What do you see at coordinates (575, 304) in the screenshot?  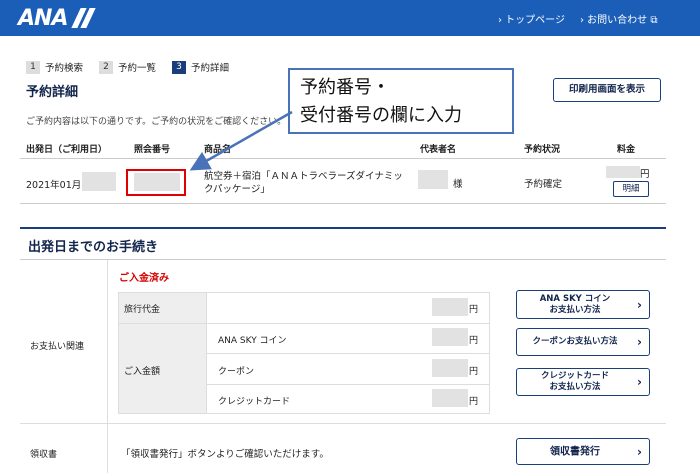 I see `sky-coin-button-label: ANA SKY コイン お支払い方法` at bounding box center [575, 304].